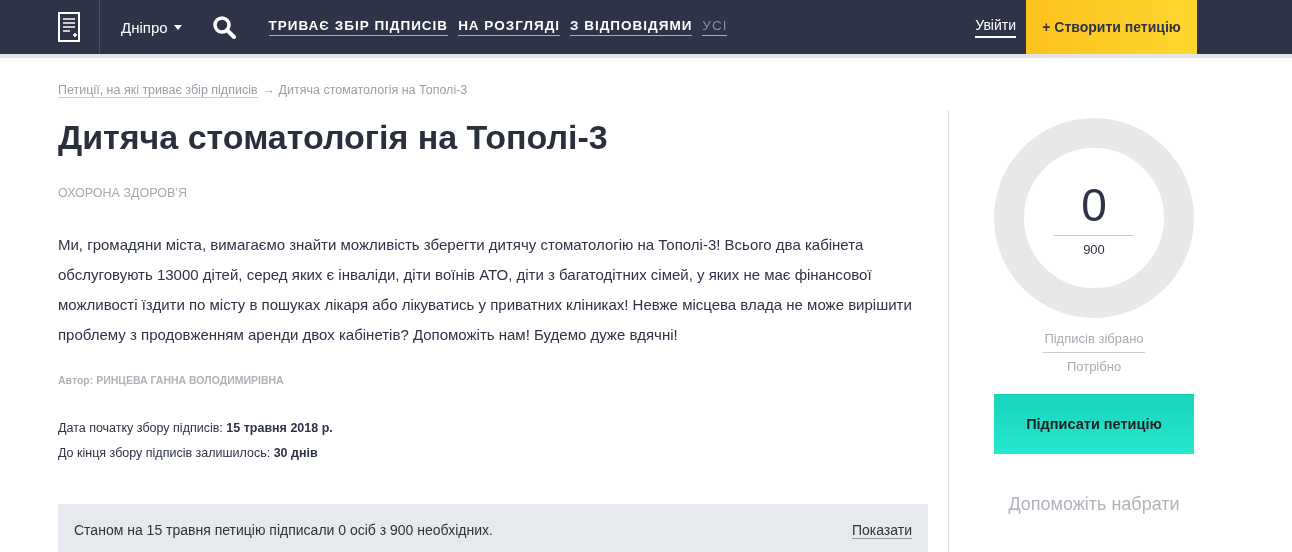 This screenshot has height=552, width=1292. Describe the element at coordinates (509, 27) in the screenshot. I see `nav-tab: НА РОЗГЛЯДІ` at that location.